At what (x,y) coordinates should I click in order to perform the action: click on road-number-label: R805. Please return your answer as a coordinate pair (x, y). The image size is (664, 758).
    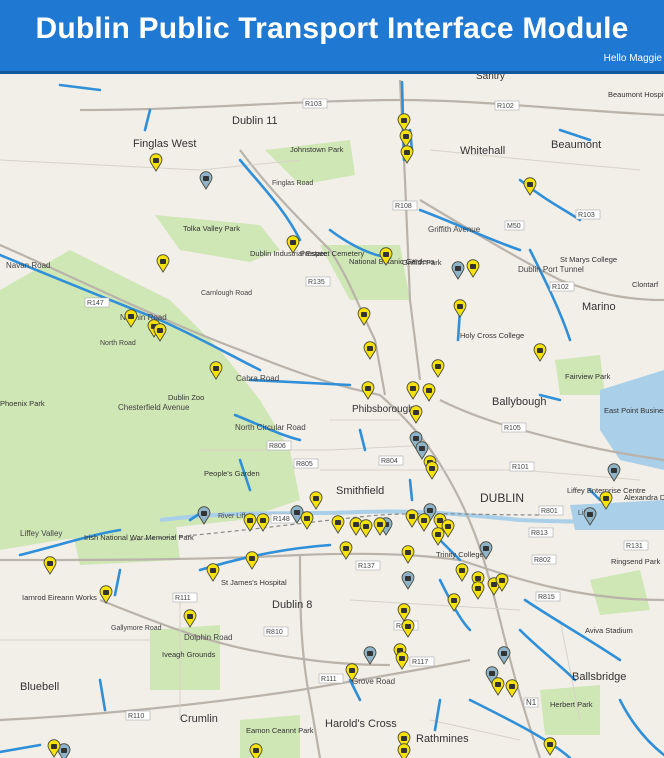
    Looking at the image, I should click on (304, 464).